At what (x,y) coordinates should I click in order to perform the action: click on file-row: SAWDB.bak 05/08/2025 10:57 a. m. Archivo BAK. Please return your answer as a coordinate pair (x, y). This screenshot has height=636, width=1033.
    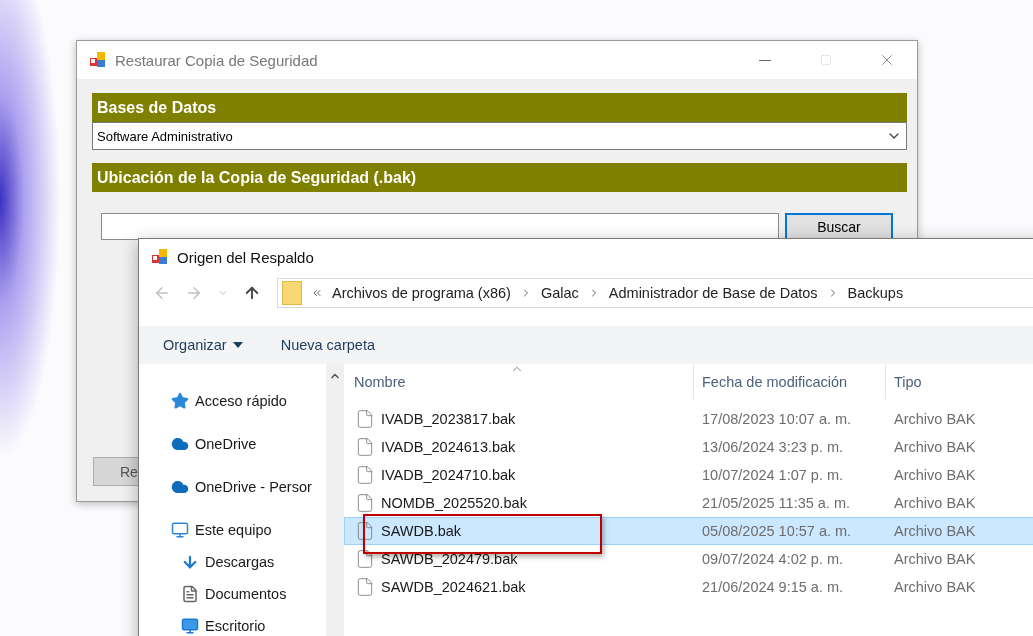
    Looking at the image, I should click on (688, 531).